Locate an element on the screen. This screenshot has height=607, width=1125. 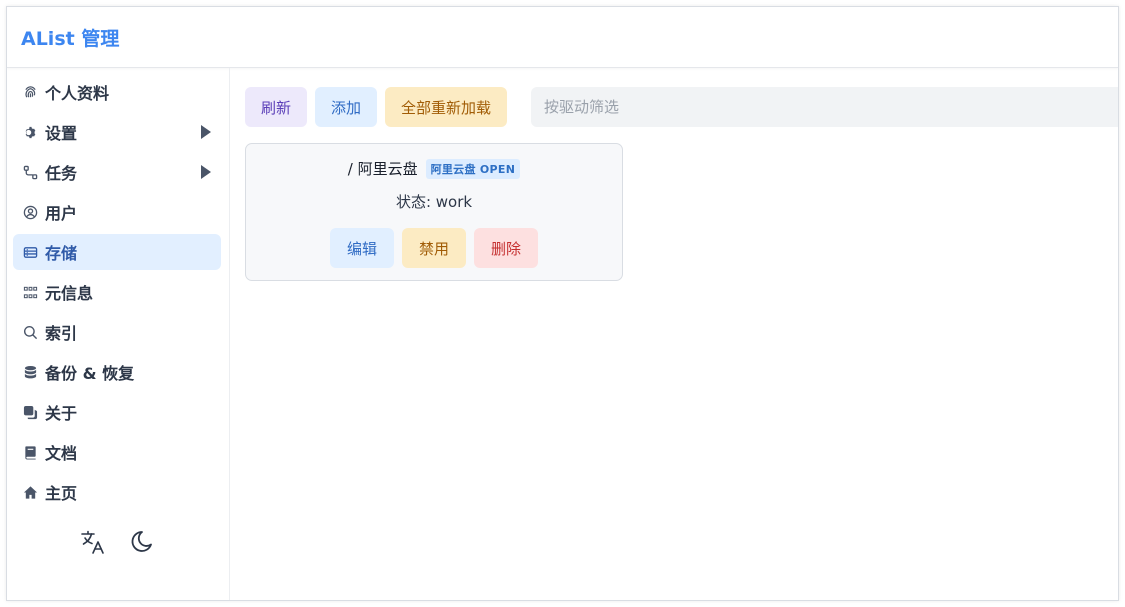
app-title: AList 管理 is located at coordinates (70, 37).